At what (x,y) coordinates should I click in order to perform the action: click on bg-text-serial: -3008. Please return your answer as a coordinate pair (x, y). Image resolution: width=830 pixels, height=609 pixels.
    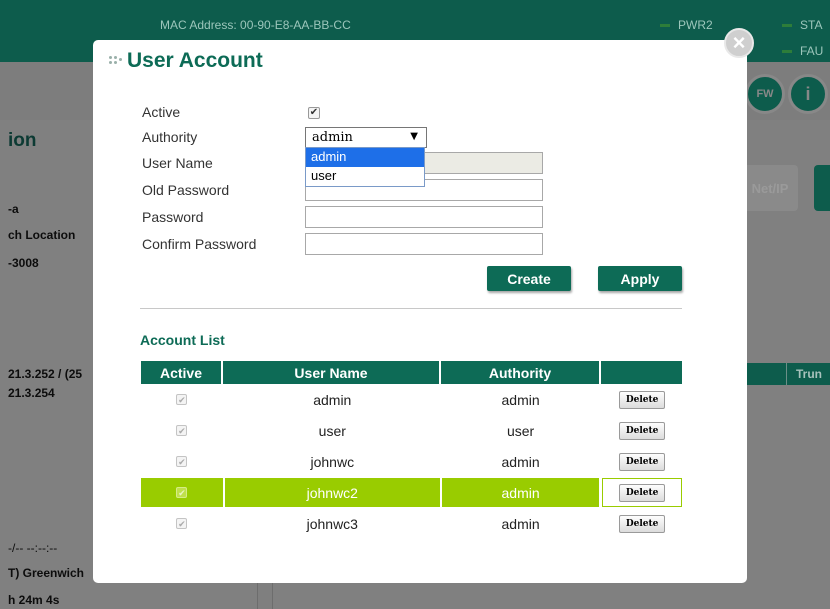
    Looking at the image, I should click on (23, 263).